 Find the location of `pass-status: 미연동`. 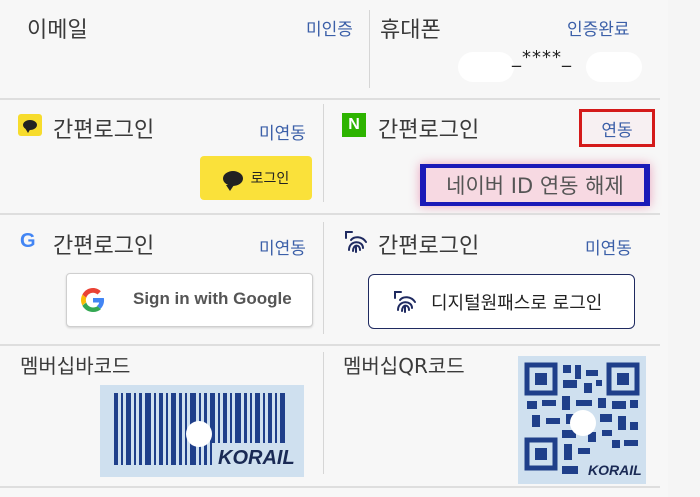

pass-status: 미연동 is located at coordinates (608, 249).